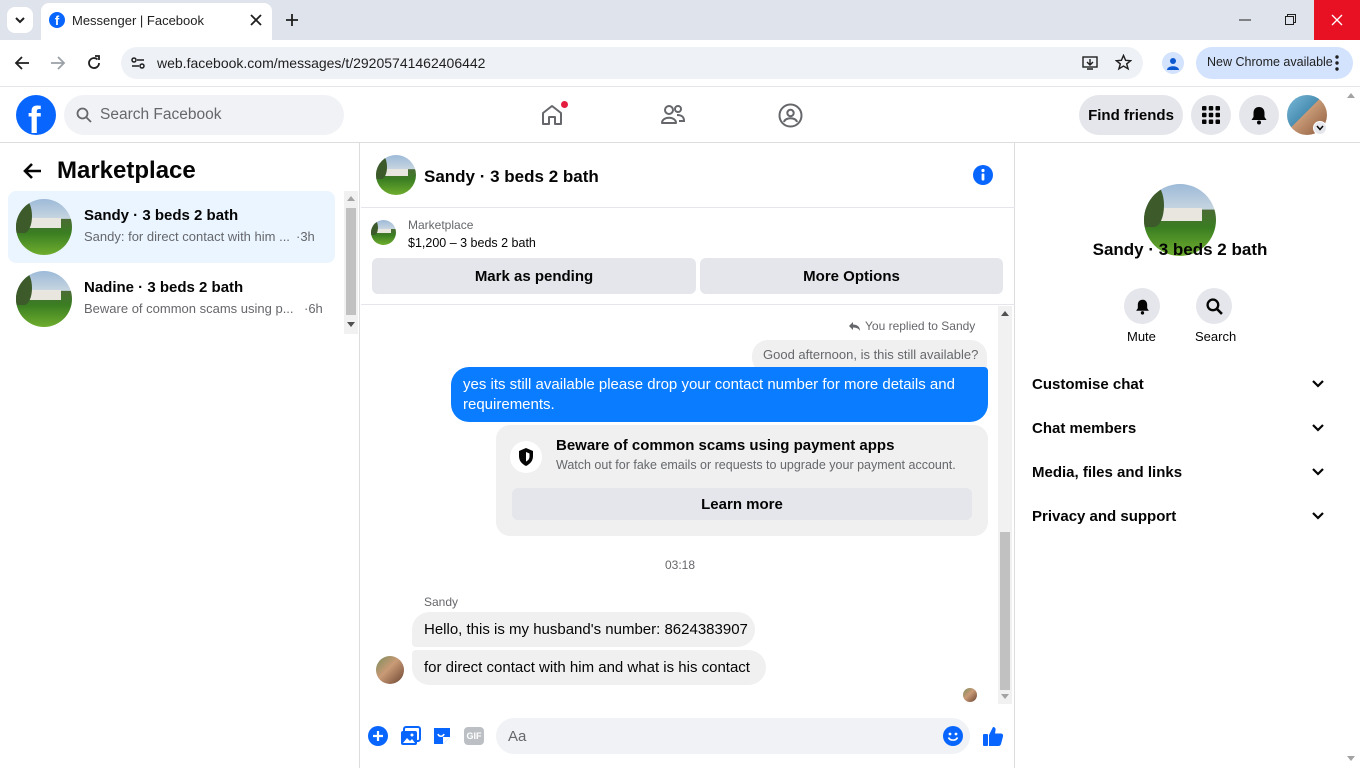 The image size is (1360, 768). I want to click on attach-photo-icon, so click(410, 736).